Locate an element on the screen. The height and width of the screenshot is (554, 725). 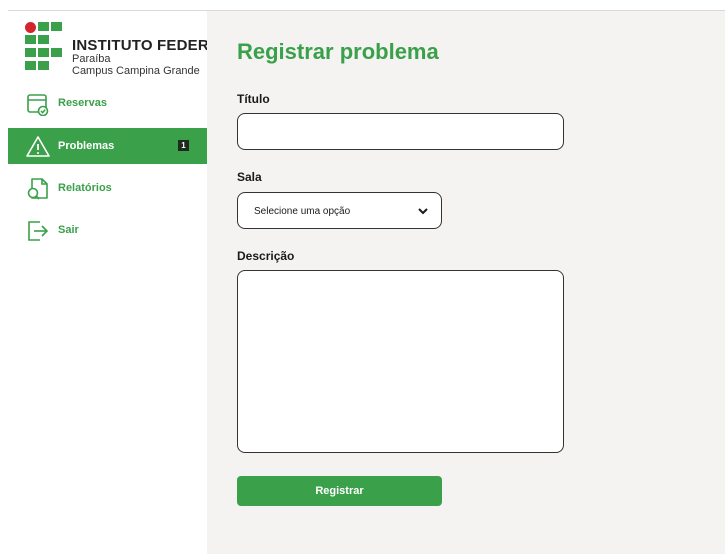
sidebar-item-problemas: Problemas 1 is located at coordinates (107, 146).